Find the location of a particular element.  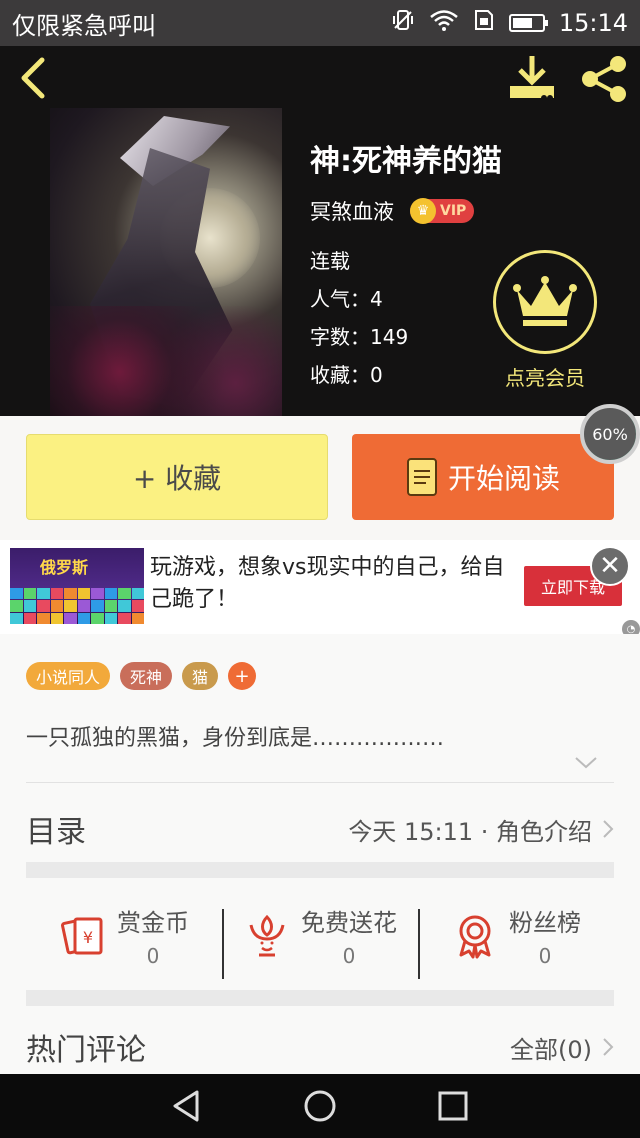

crown-icon is located at coordinates (545, 301).